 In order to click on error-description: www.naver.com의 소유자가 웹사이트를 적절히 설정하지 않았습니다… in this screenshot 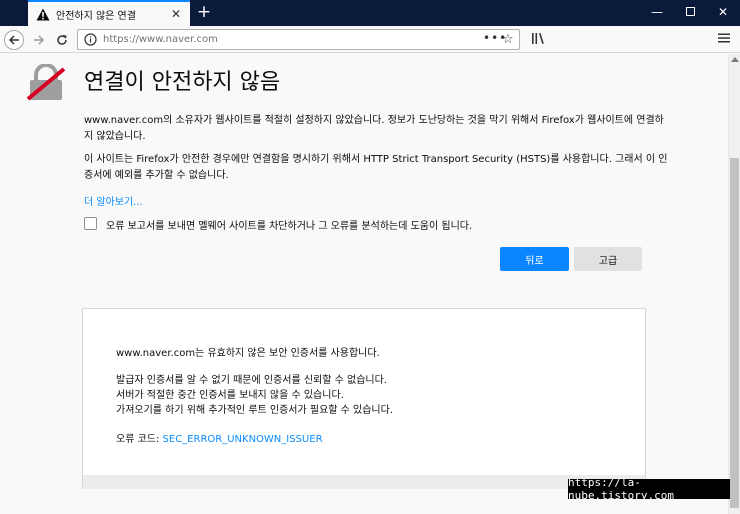, I will do `click(374, 128)`.